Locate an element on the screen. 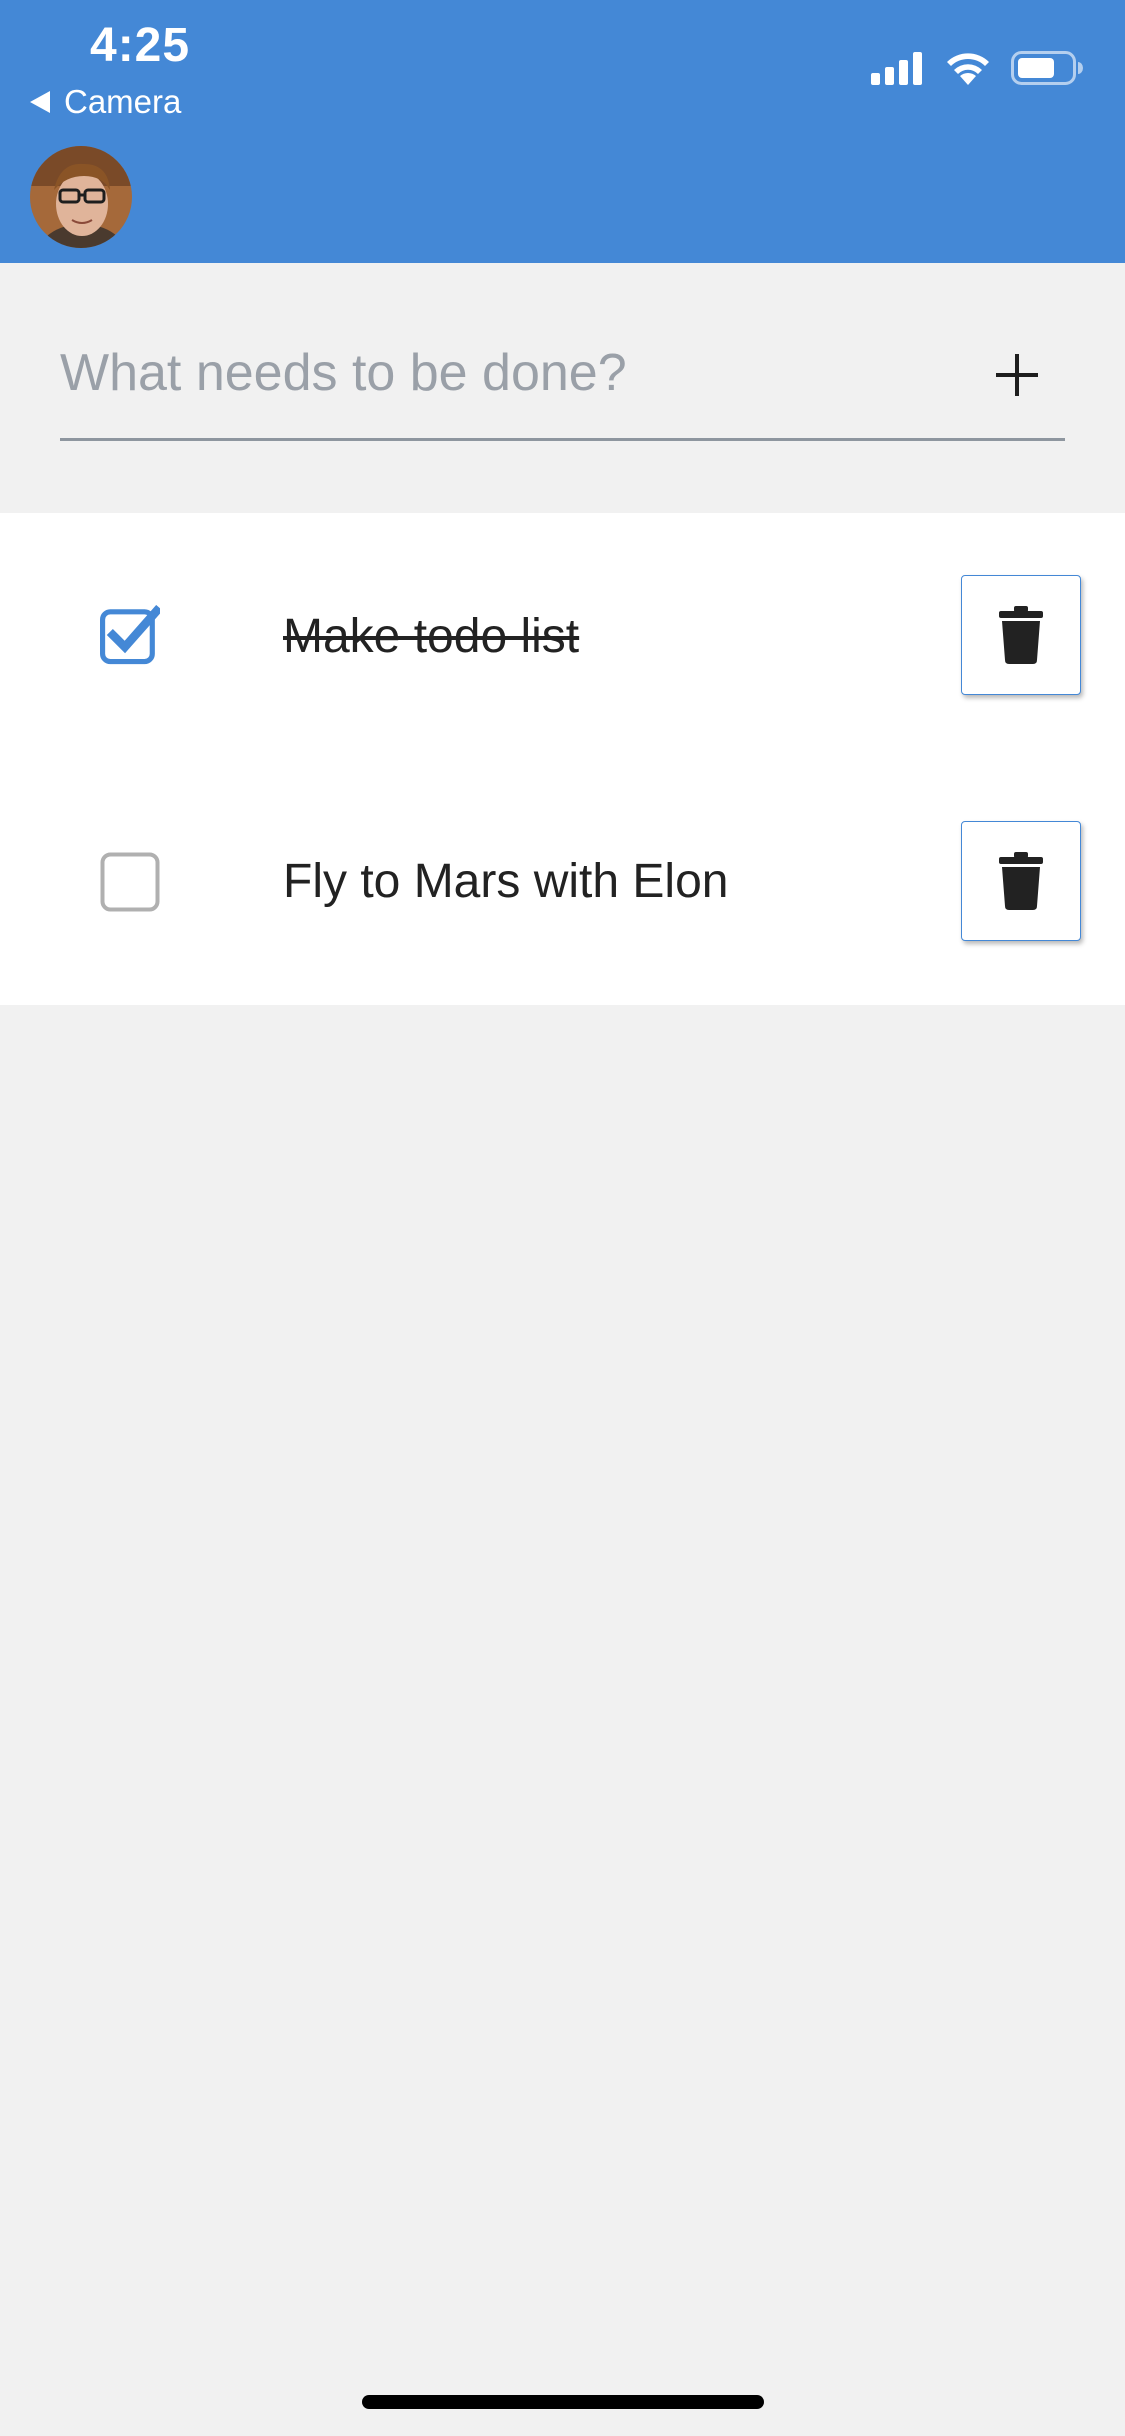 The width and height of the screenshot is (1125, 2436). battery-icon is located at coordinates (1047, 68).